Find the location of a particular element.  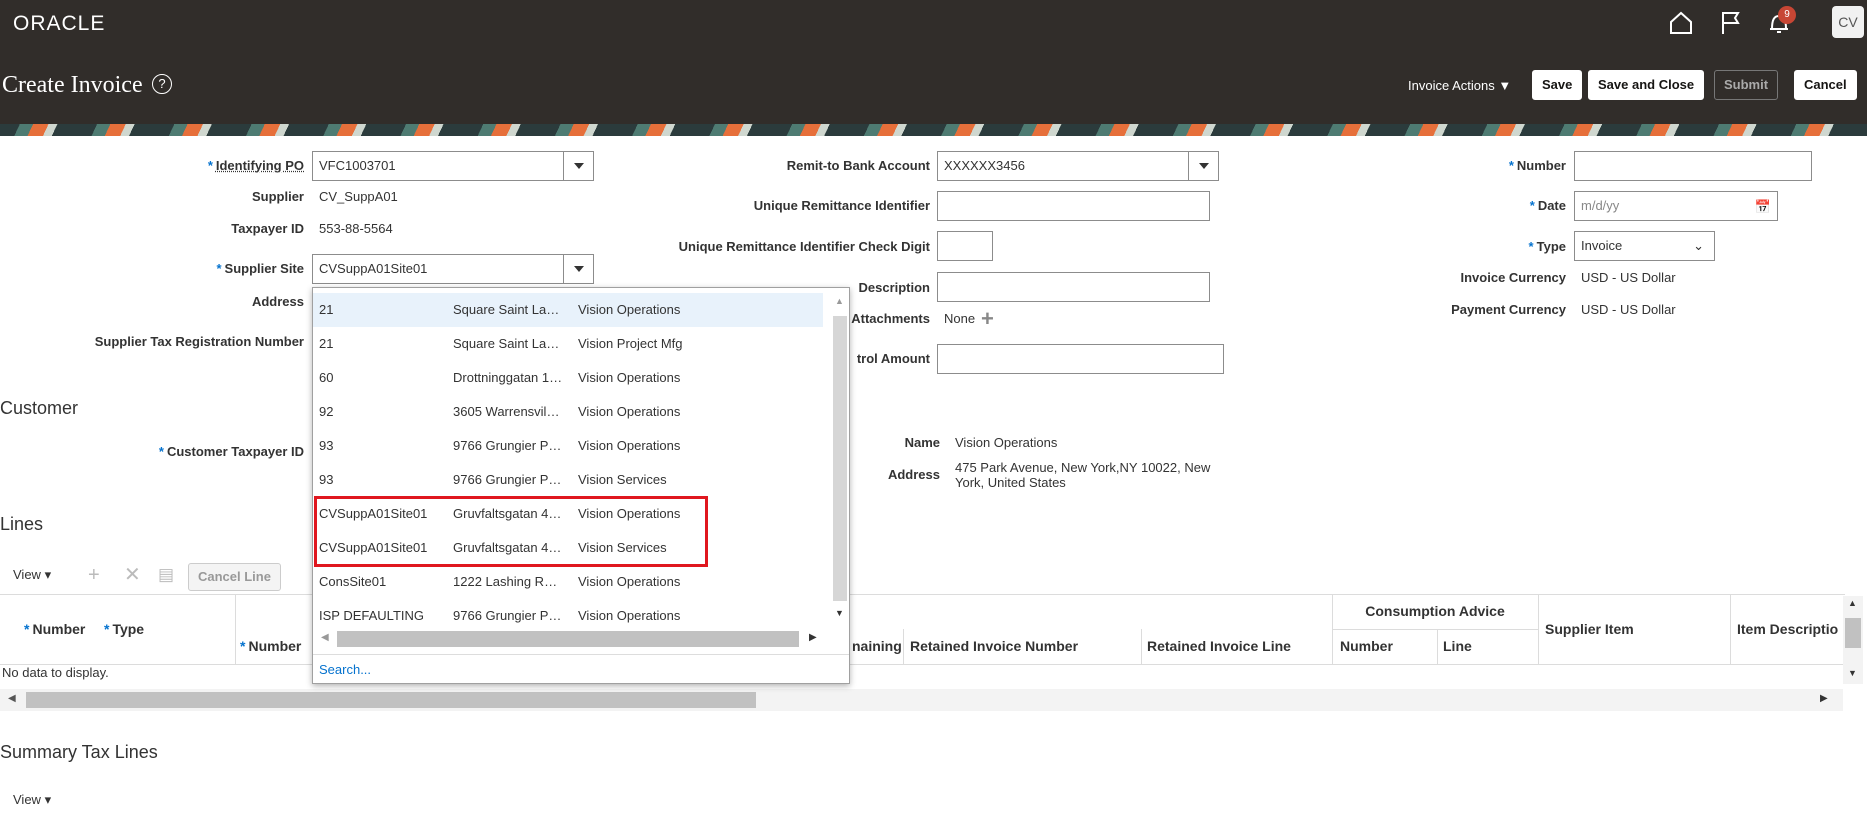

document-icon: ▤ is located at coordinates (166, 575).